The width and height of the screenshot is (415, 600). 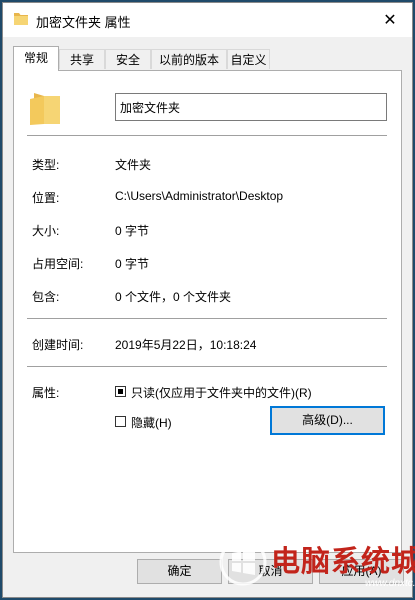 What do you see at coordinates (186, 345) in the screenshot?
I see `created-value: 2019年5月22日，10:18:24` at bounding box center [186, 345].